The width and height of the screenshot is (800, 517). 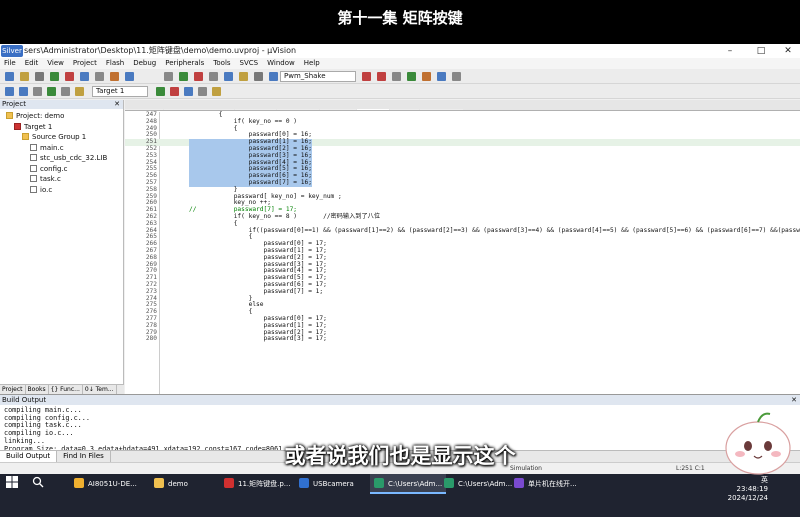 What do you see at coordinates (115, 63) in the screenshot?
I see `menu-flash: Flash` at bounding box center [115, 63].